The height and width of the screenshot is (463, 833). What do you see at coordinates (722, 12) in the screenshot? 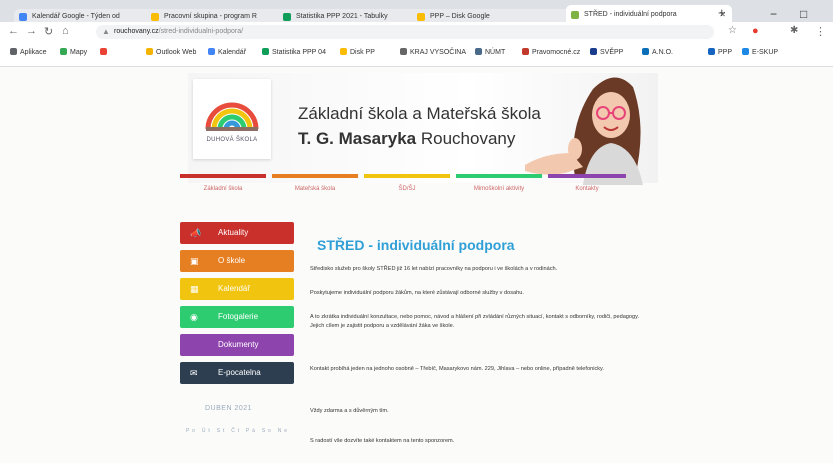
I see `new-tab-icon: +` at bounding box center [722, 12].